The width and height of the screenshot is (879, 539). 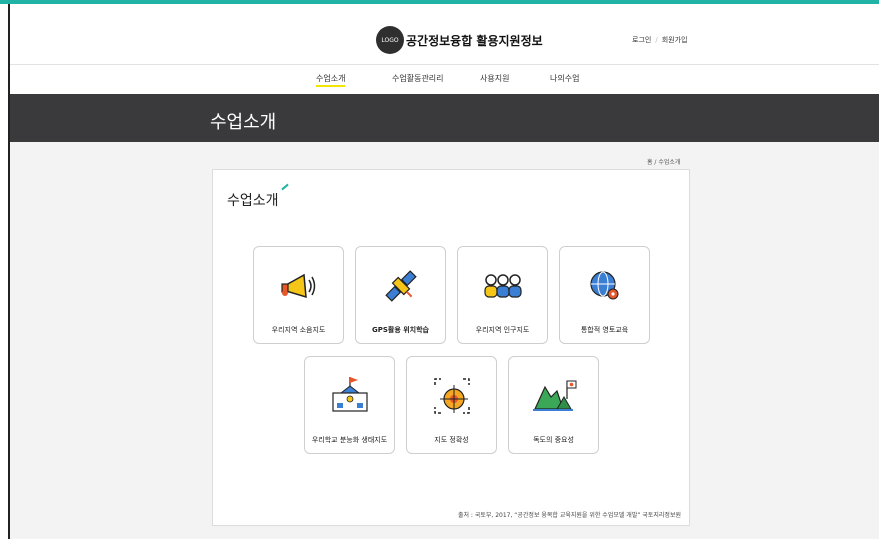 I want to click on banner-title: 수업소개, so click(x=243, y=122).